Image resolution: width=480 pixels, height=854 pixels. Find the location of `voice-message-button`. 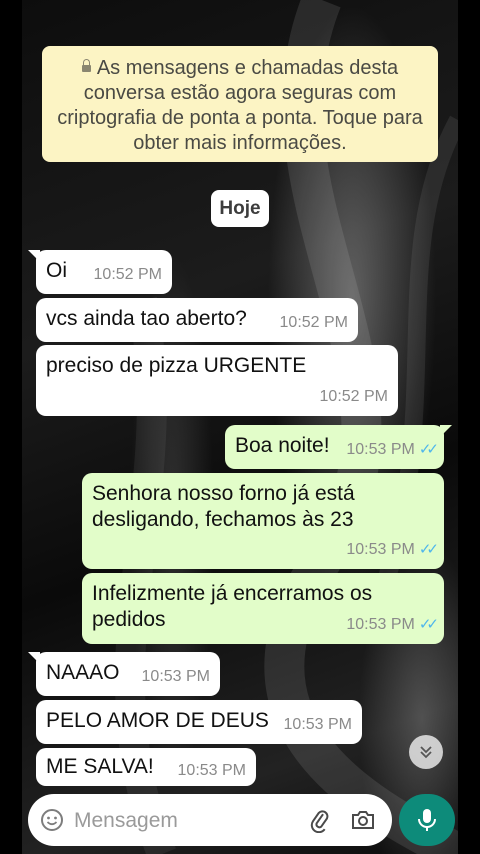

voice-message-button is located at coordinates (427, 820).